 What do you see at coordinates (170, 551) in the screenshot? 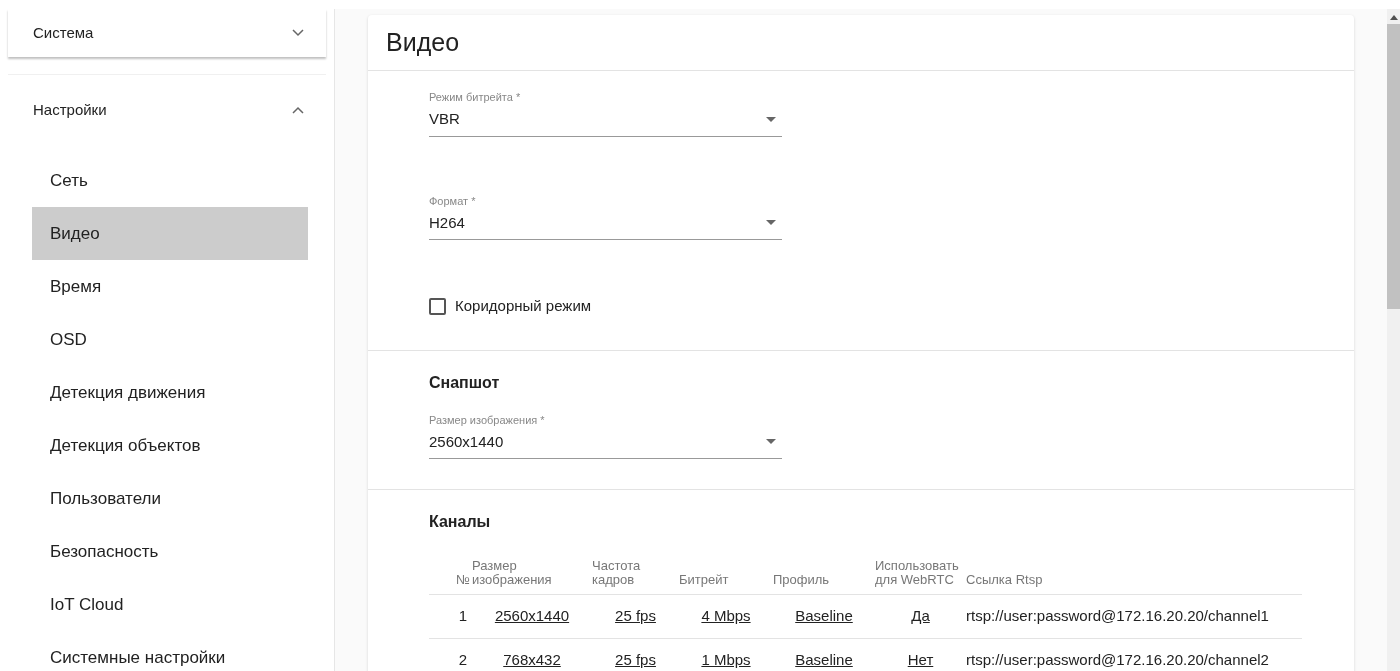
I see `sidebar-item: Безопасность` at bounding box center [170, 551].